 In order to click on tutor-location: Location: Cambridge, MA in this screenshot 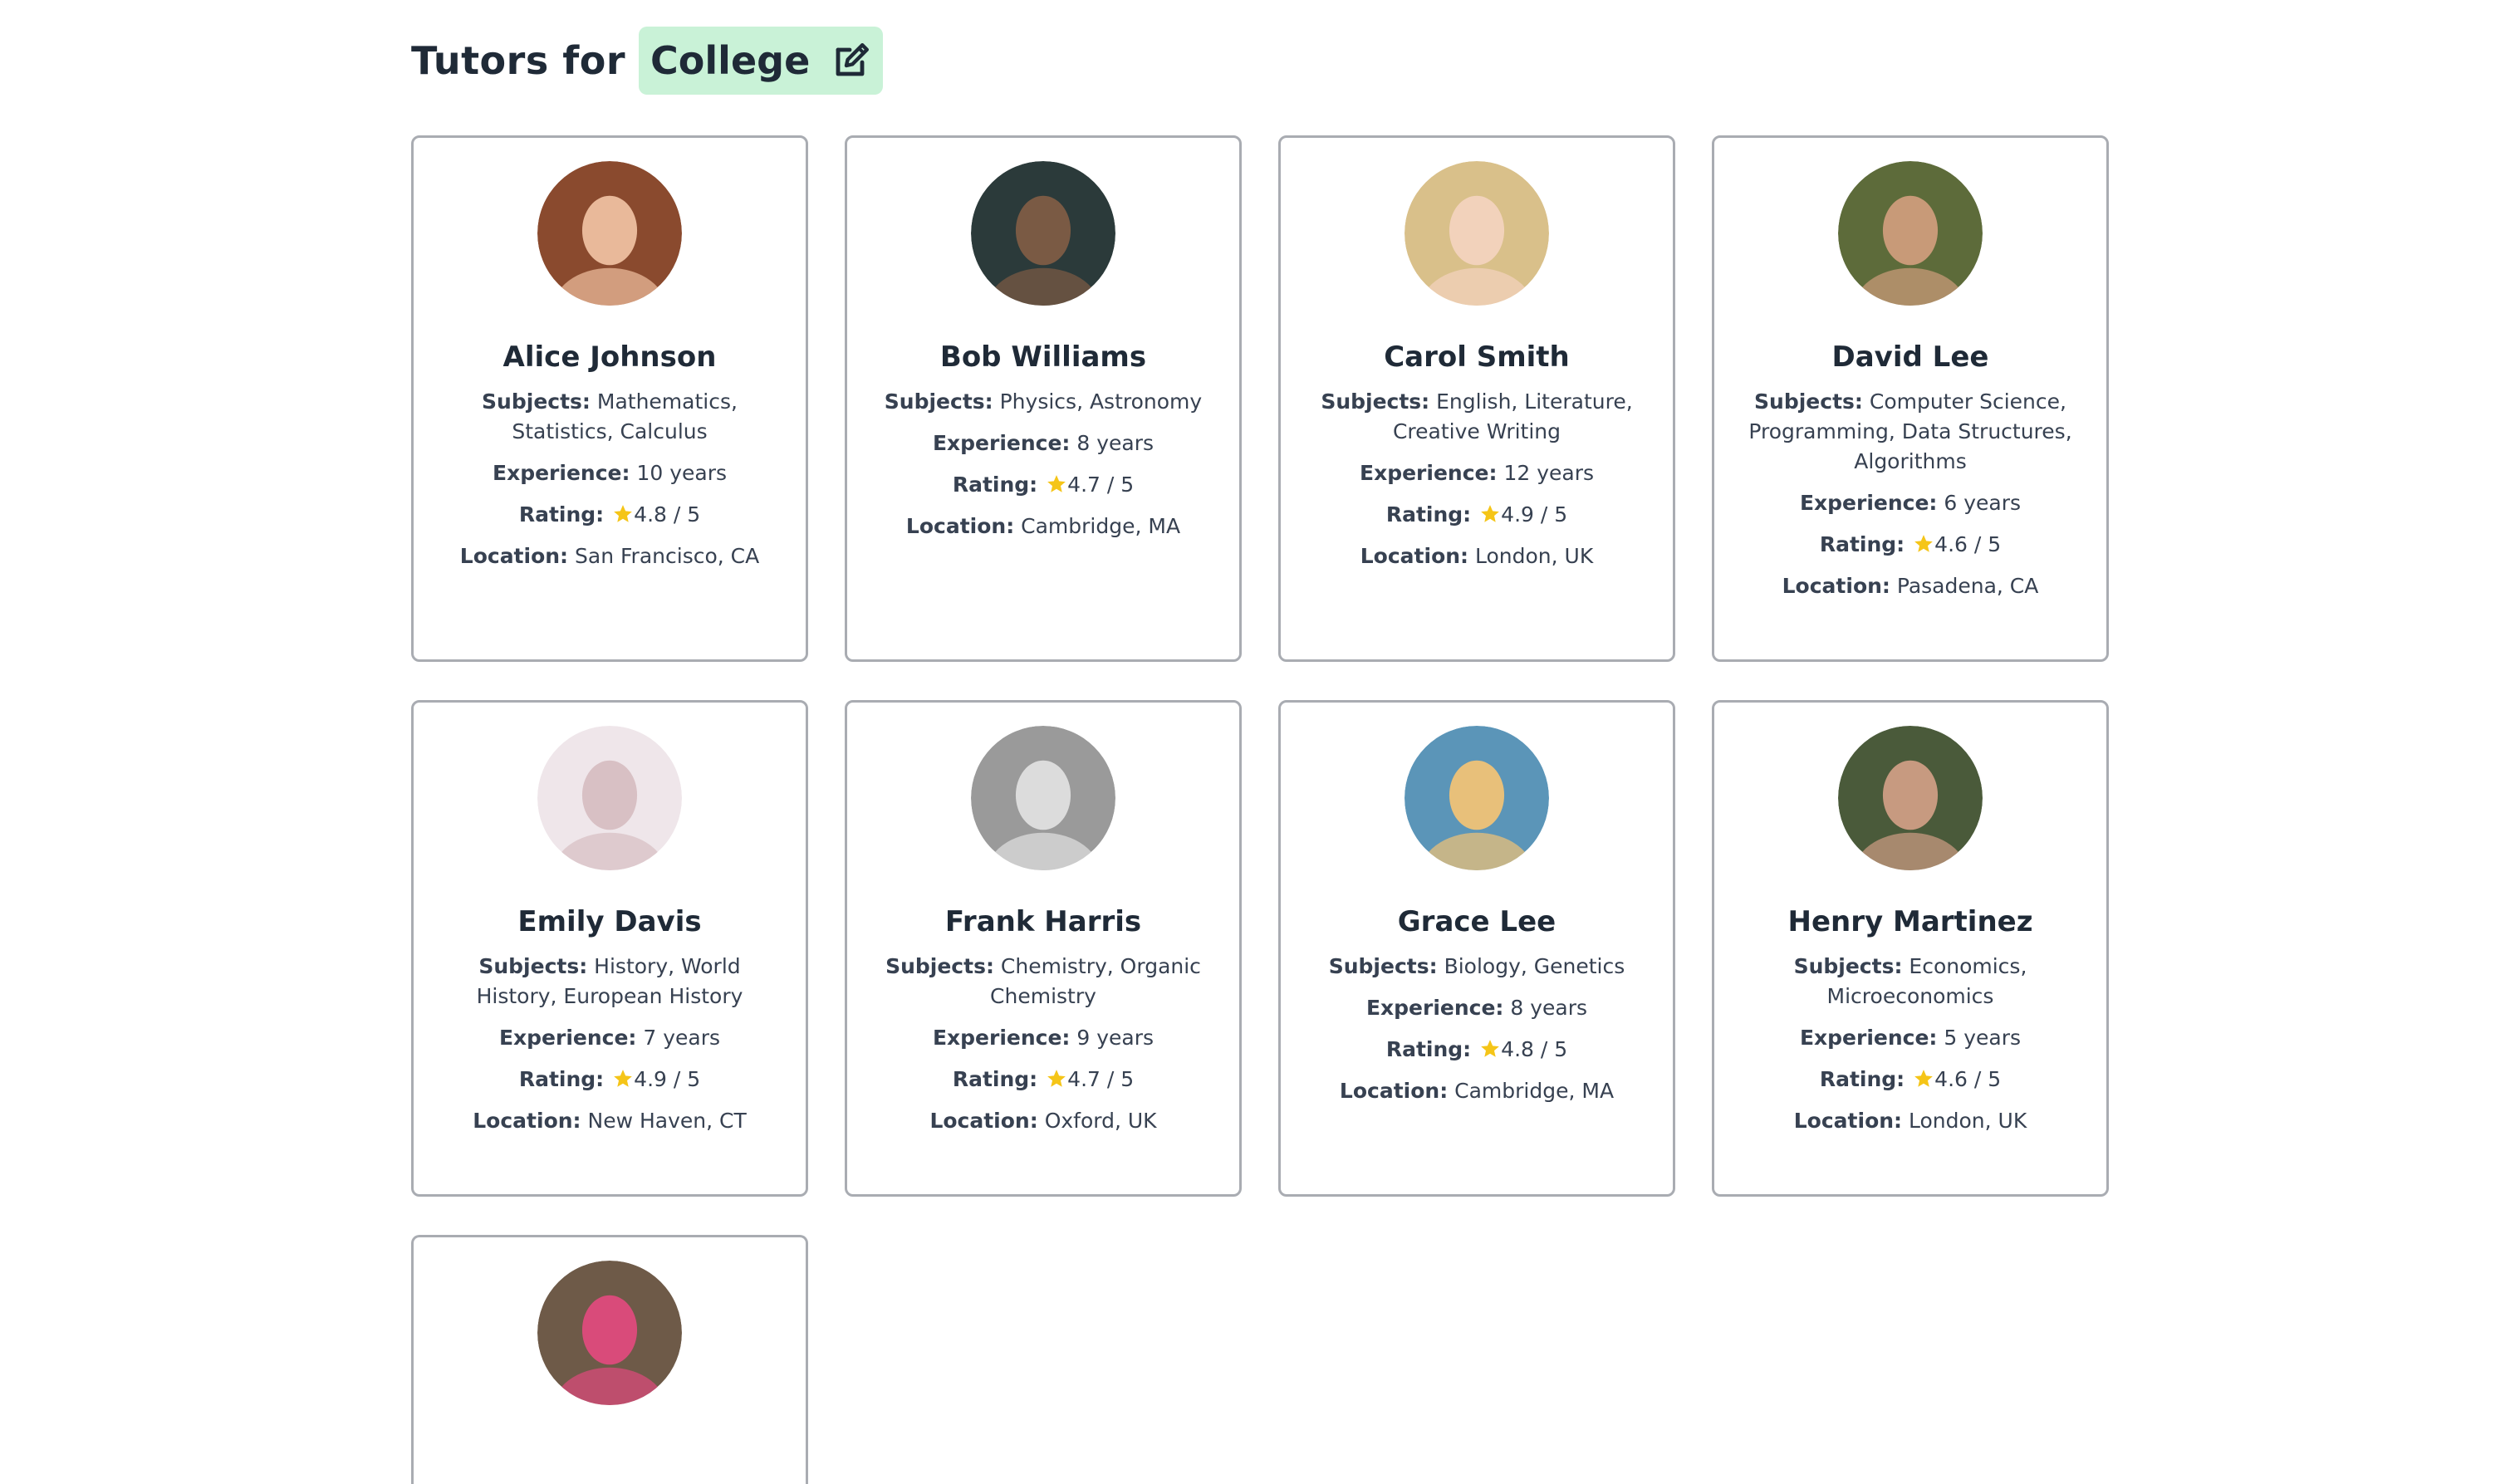, I will do `click(1476, 1091)`.